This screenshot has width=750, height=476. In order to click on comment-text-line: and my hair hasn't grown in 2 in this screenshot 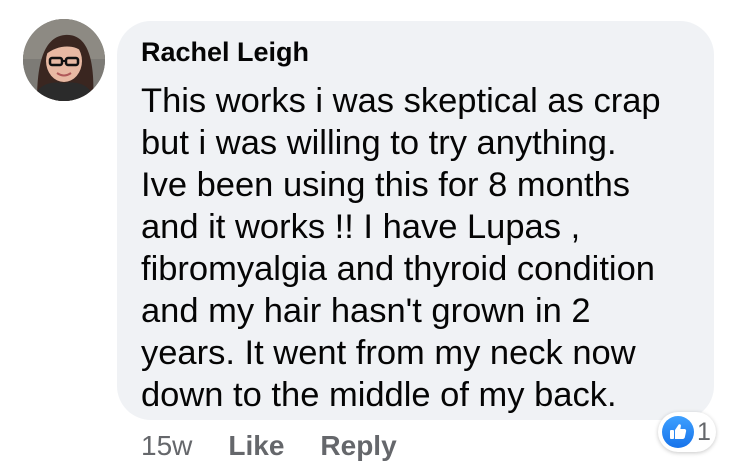, I will do `click(366, 311)`.